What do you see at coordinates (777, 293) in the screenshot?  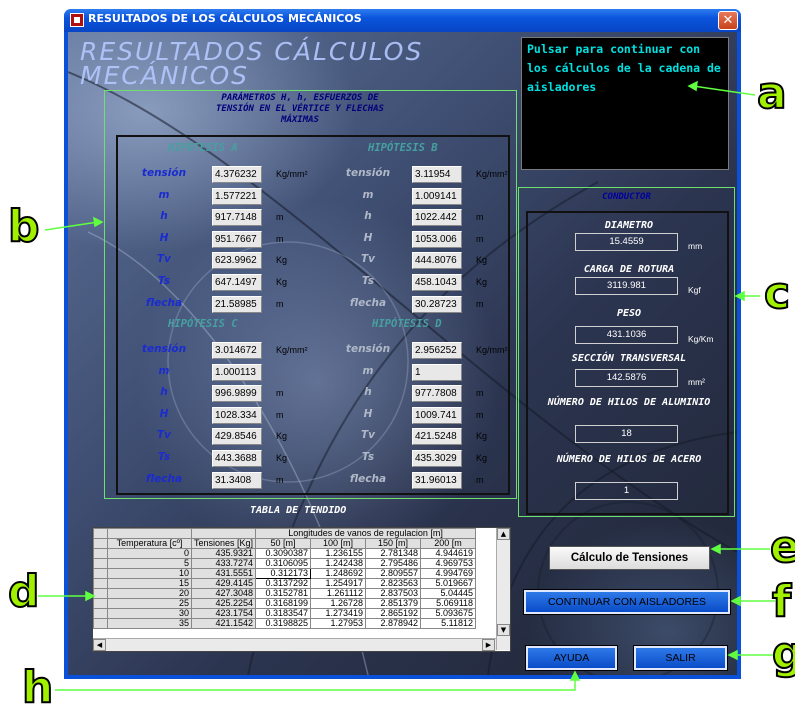 I see `annotation-label: c` at bounding box center [777, 293].